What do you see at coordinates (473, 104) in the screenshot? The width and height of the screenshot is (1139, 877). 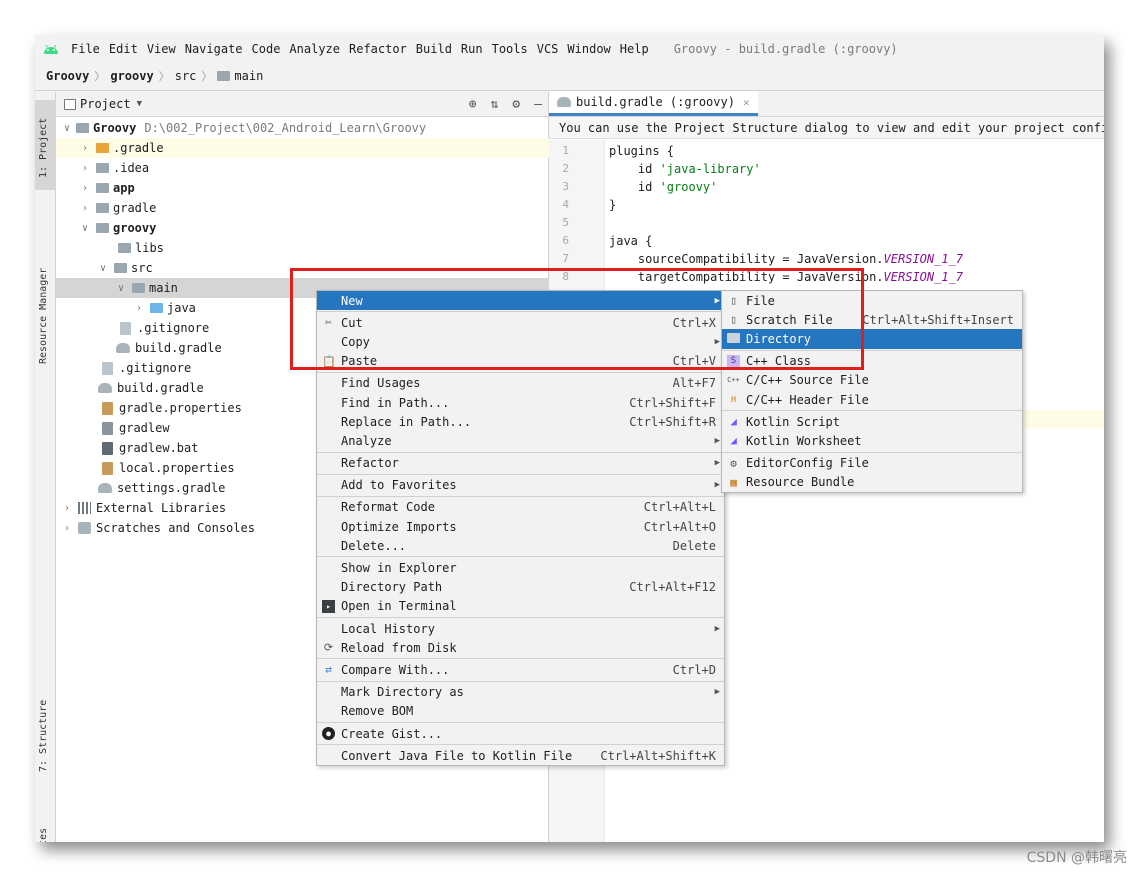 I see `locate-icon: ⊕` at bounding box center [473, 104].